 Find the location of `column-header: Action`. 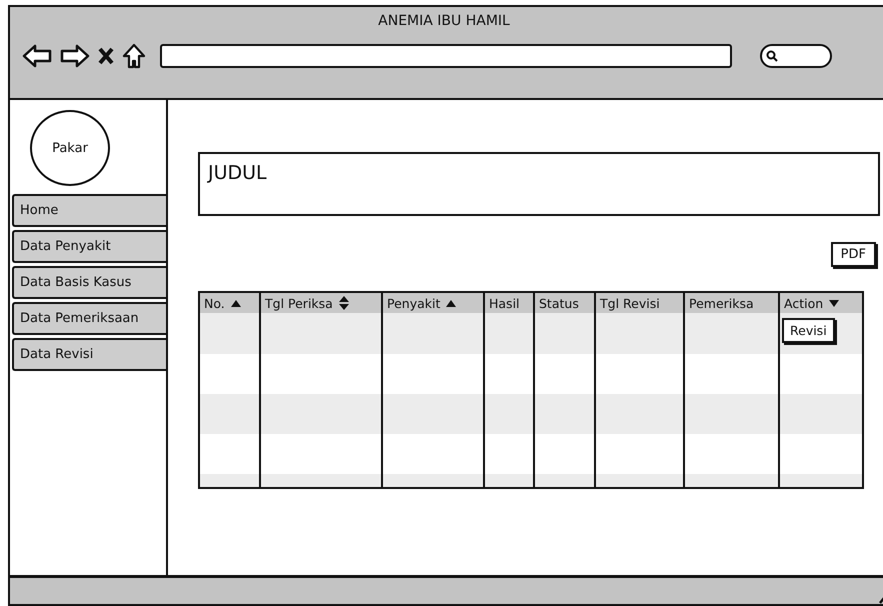

column-header: Action is located at coordinates (821, 303).